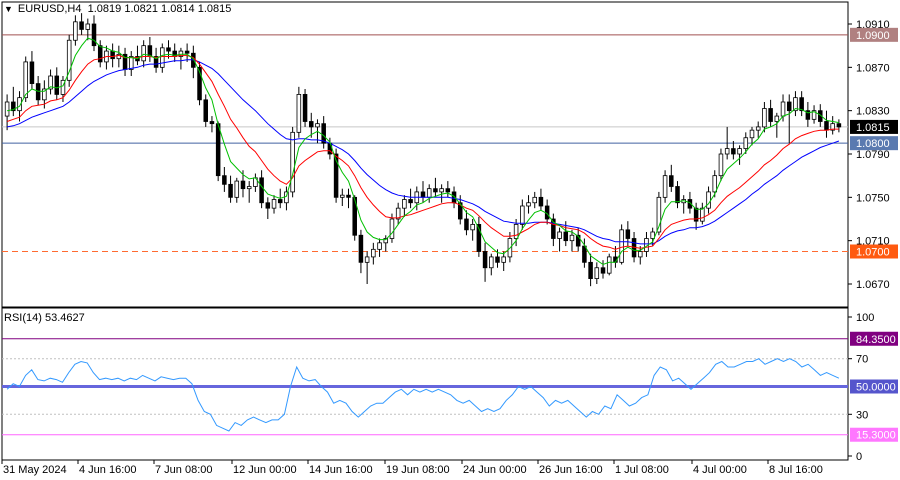 Image resolution: width=900 pixels, height=480 pixels. What do you see at coordinates (44, 318) in the screenshot?
I see `rsi-header: RSI(14) 53.4627` at bounding box center [44, 318].